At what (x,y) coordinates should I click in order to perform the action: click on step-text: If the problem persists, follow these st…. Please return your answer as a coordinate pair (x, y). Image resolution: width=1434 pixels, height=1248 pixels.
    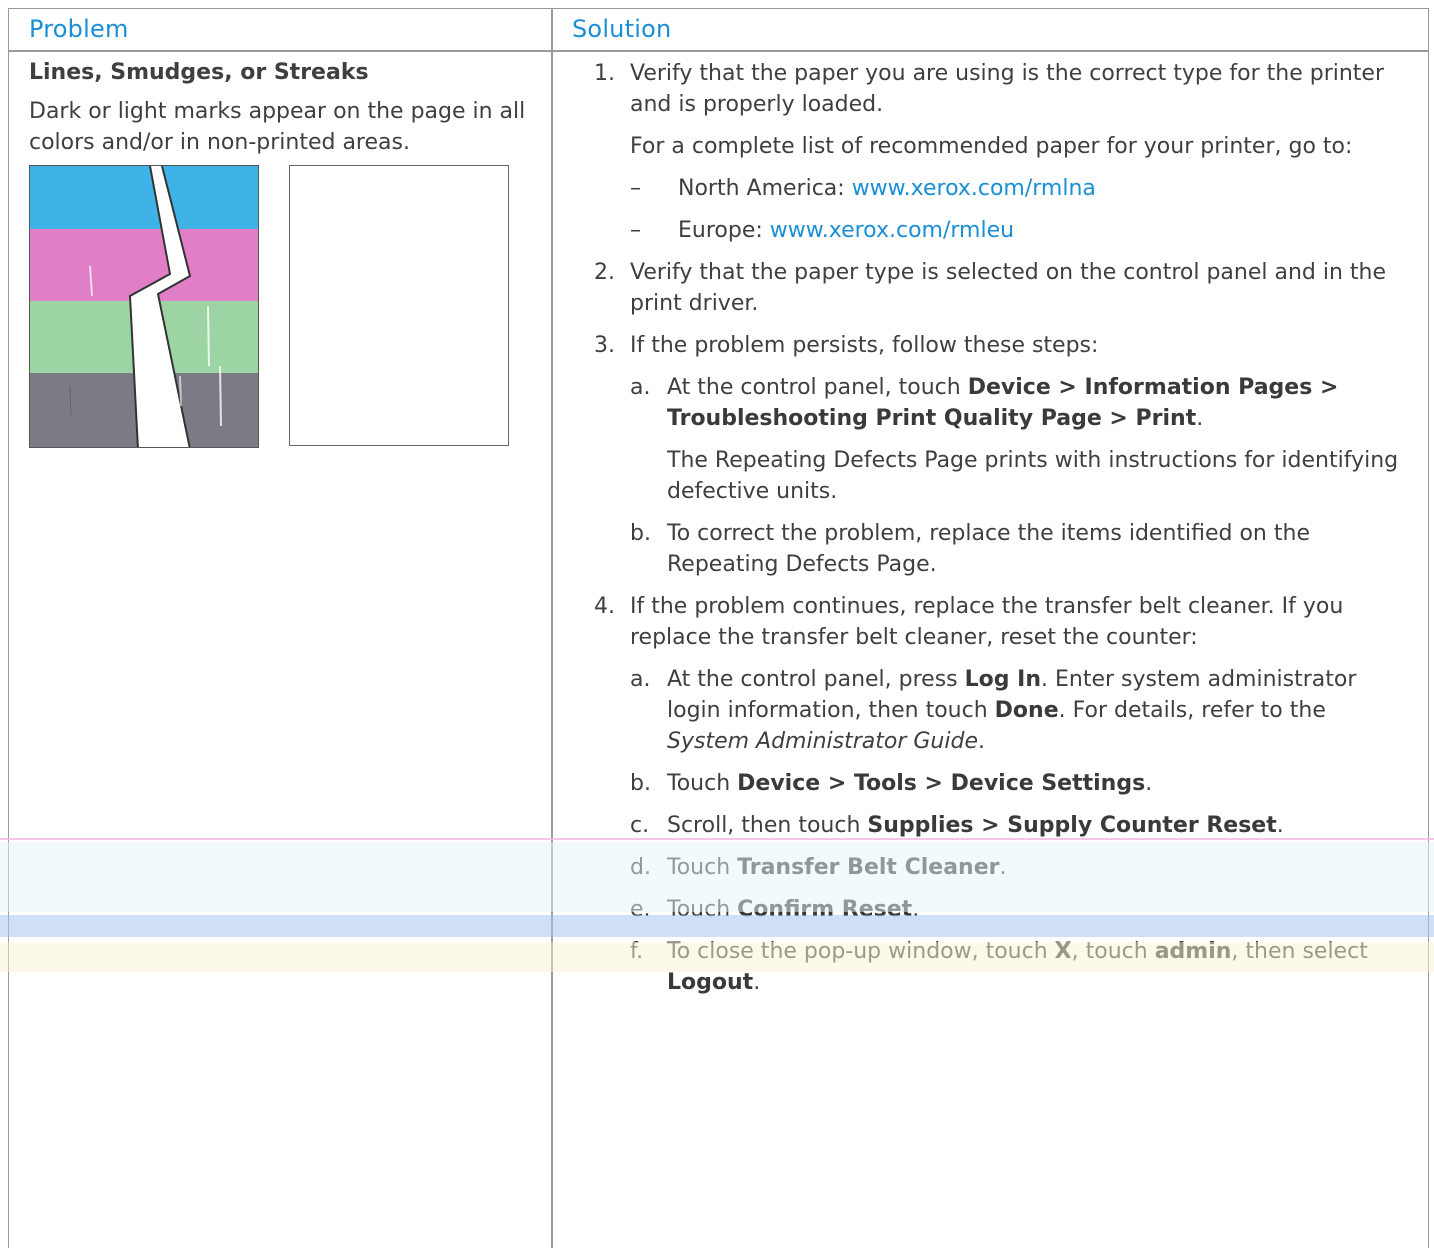
    Looking at the image, I should click on (864, 345).